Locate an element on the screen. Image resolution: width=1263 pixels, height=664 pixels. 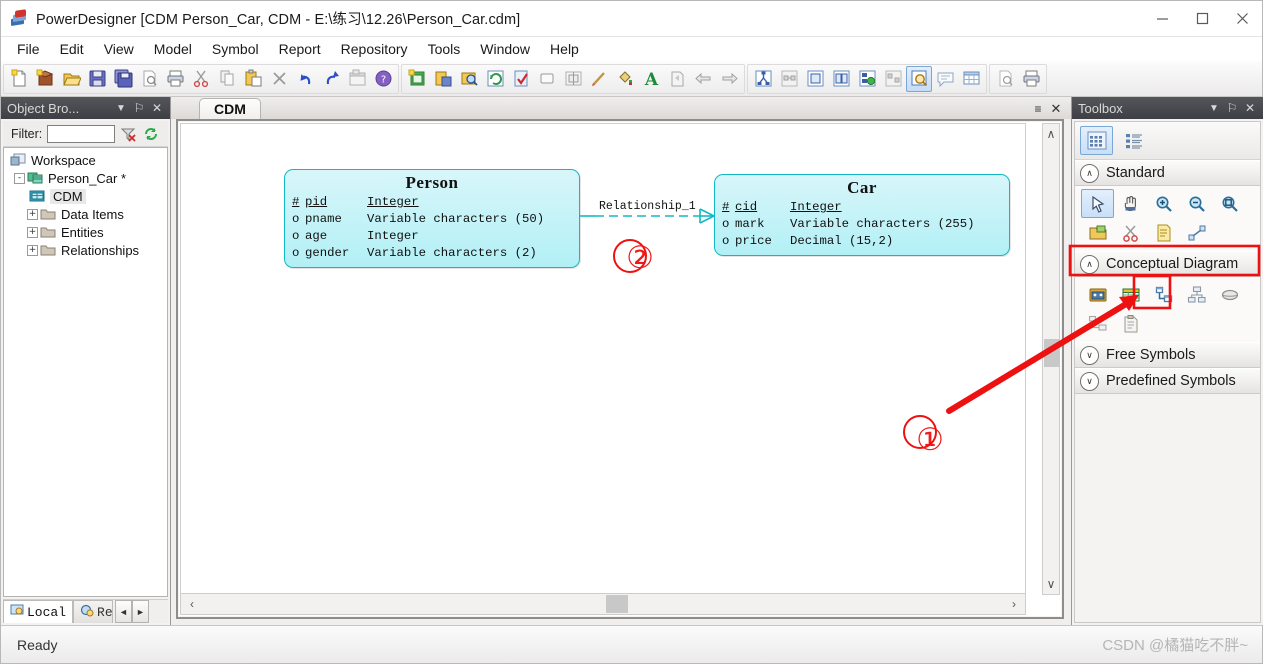
refresh-tree-icon is located at coordinates (151, 134).